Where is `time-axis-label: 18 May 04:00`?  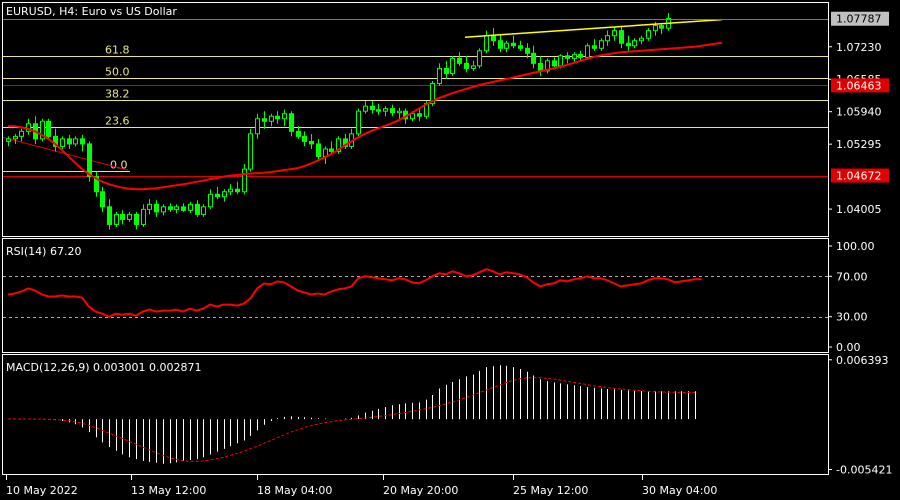 time-axis-label: 18 May 04:00 is located at coordinates (294, 490).